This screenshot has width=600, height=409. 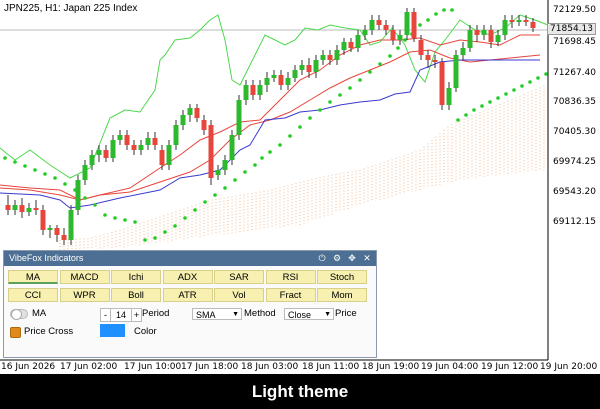 I want to click on indicator-button-cci: CCI, so click(x=33, y=295).